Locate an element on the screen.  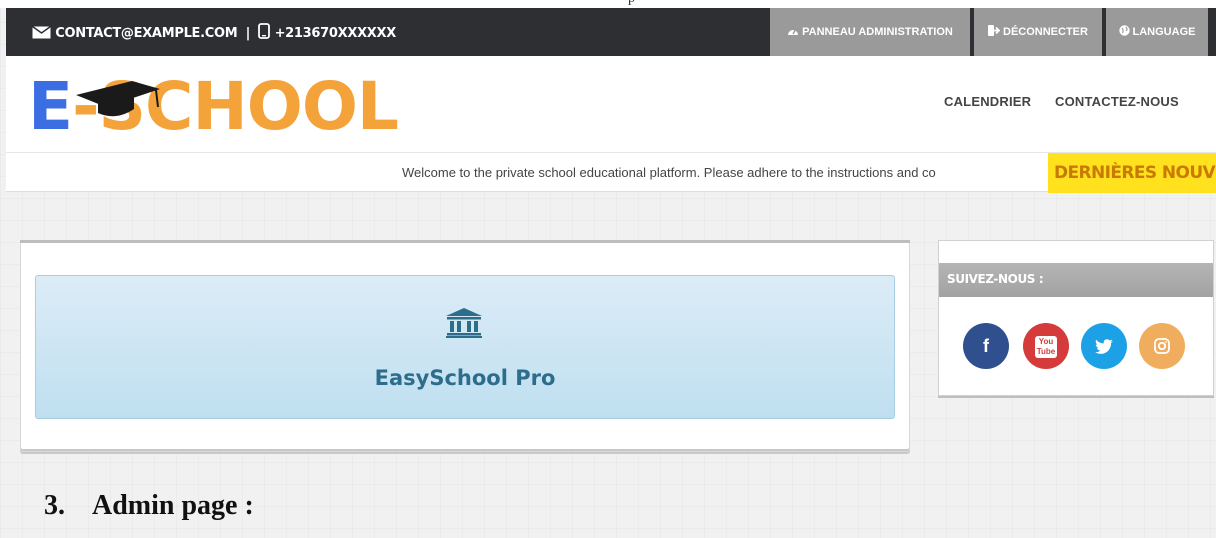
section-caption: 3. Admin page : is located at coordinates (149, 506).